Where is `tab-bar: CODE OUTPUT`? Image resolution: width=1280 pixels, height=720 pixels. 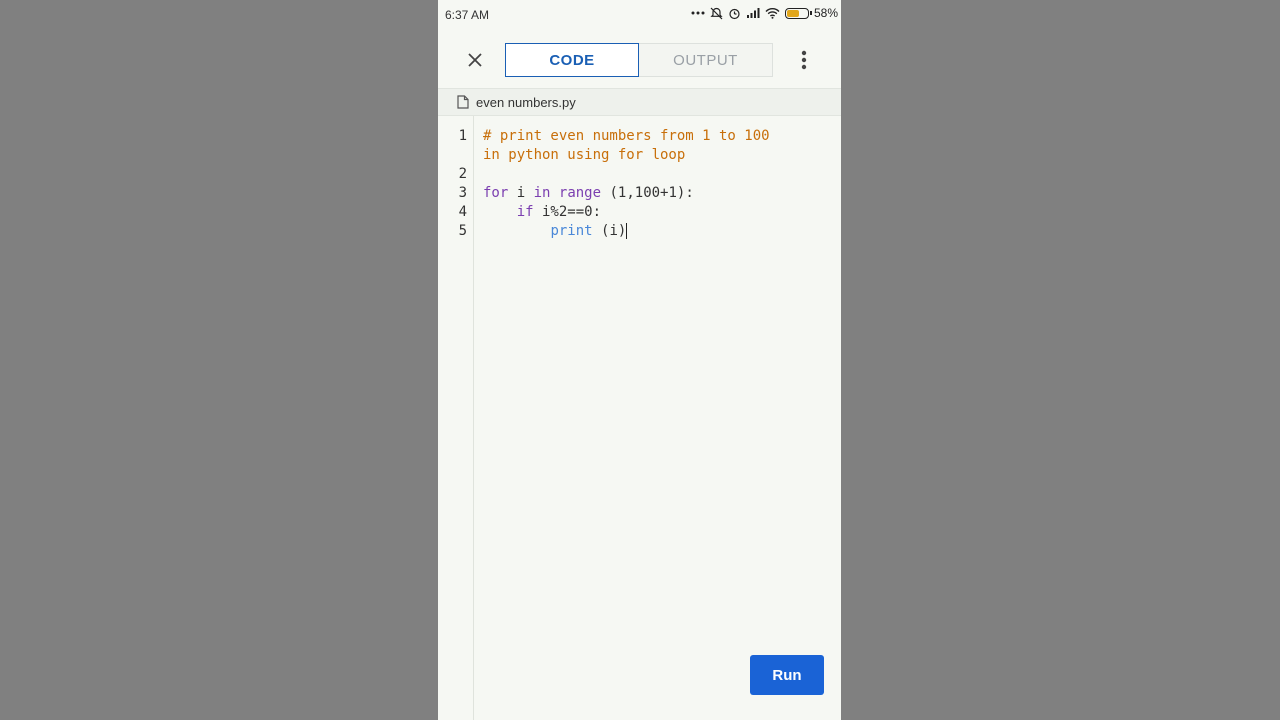
tab-bar: CODE OUTPUT is located at coordinates (639, 60).